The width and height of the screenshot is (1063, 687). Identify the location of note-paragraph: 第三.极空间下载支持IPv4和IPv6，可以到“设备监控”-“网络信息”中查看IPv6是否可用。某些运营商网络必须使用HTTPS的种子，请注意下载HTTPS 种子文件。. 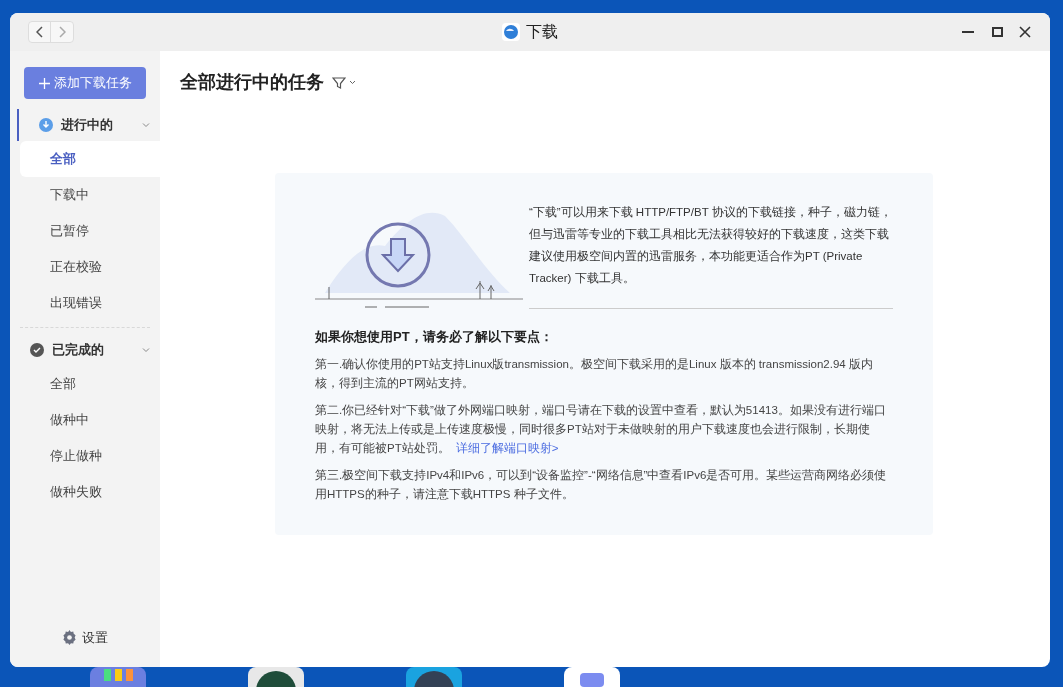
(601, 484).